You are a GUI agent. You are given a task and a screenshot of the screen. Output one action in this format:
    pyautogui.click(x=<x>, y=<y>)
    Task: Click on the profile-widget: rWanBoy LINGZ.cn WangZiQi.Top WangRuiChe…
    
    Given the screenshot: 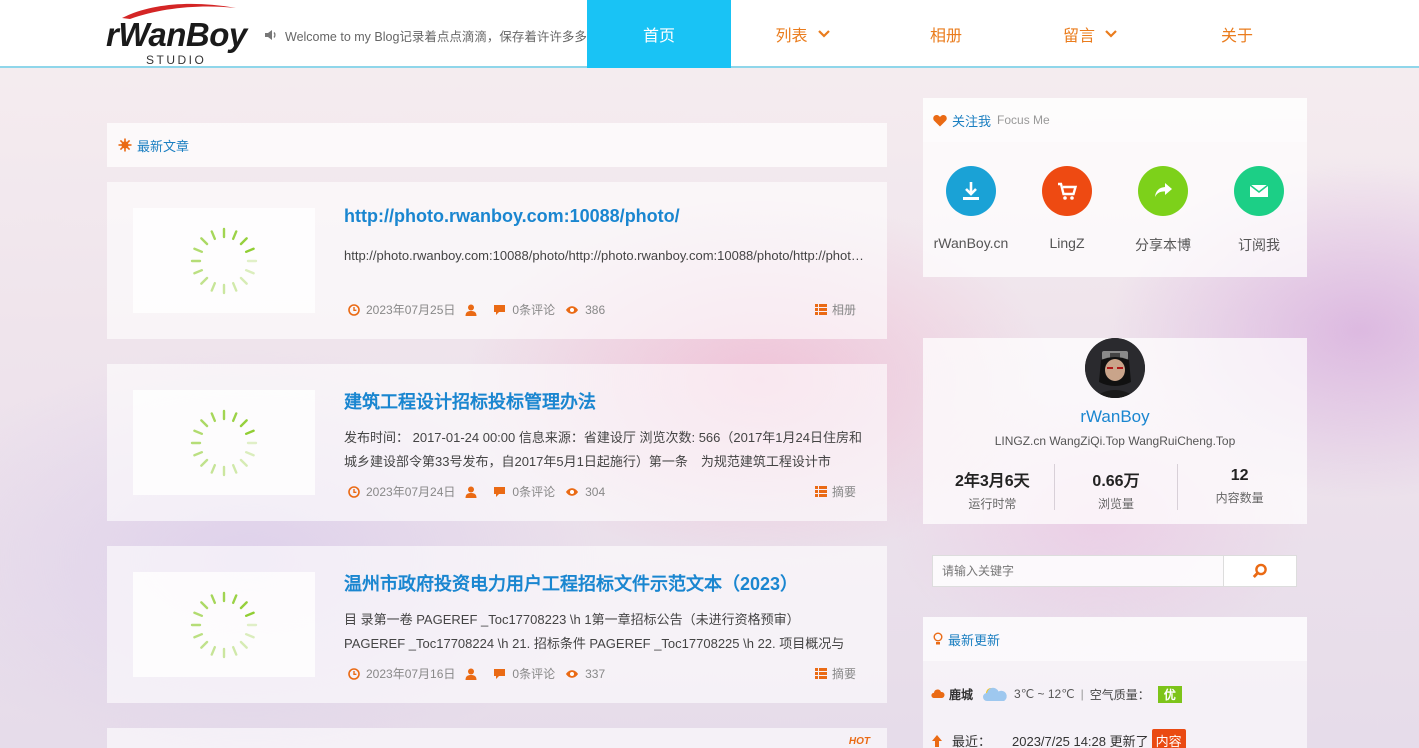 What is the action you would take?
    pyautogui.click(x=1115, y=431)
    